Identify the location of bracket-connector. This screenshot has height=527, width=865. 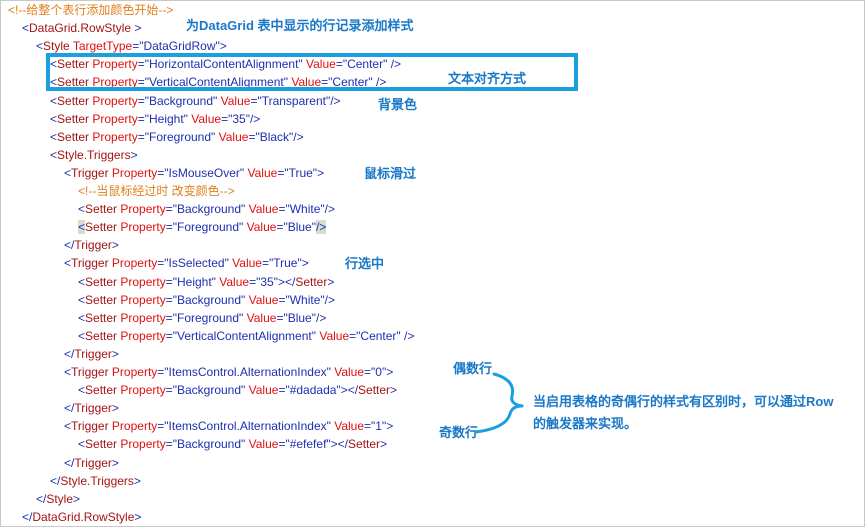
(499, 403).